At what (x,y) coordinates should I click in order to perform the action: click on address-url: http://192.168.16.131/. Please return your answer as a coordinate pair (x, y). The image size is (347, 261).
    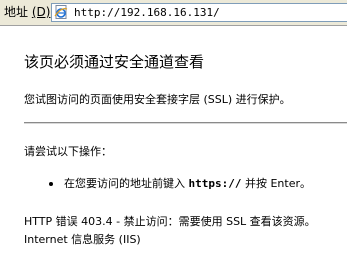
    Looking at the image, I should click on (147, 12).